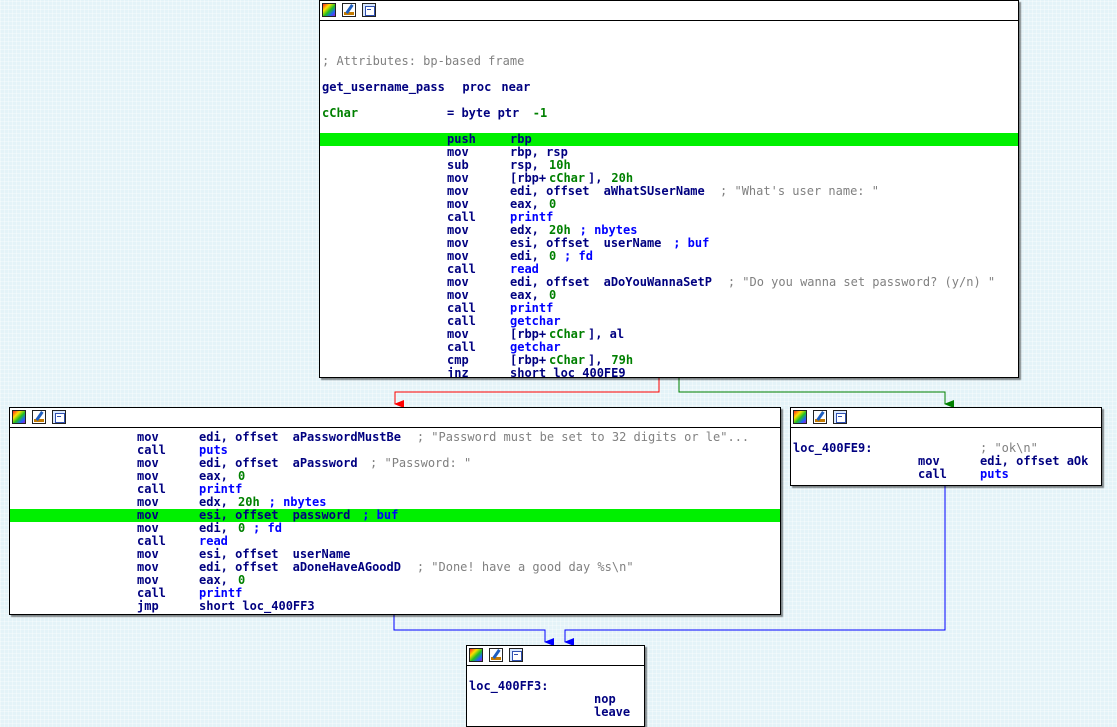 The height and width of the screenshot is (727, 1117). Describe the element at coordinates (632, 243) in the screenshot. I see `operand: userName` at that location.